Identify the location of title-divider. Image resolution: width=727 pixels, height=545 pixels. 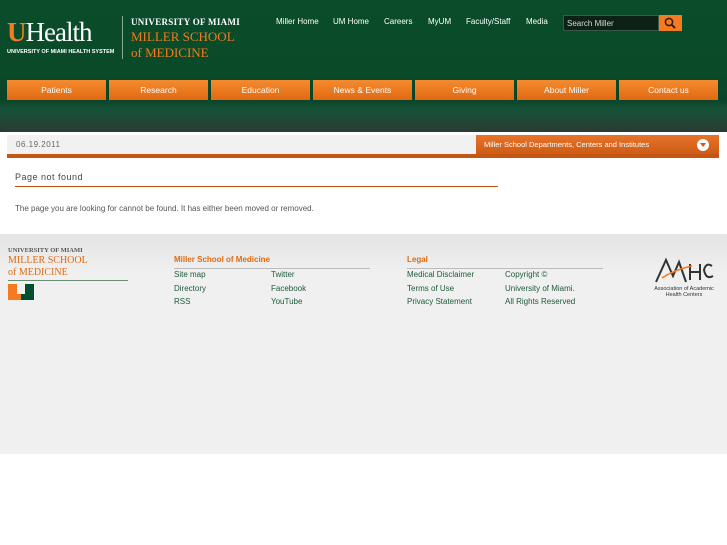
(256, 186).